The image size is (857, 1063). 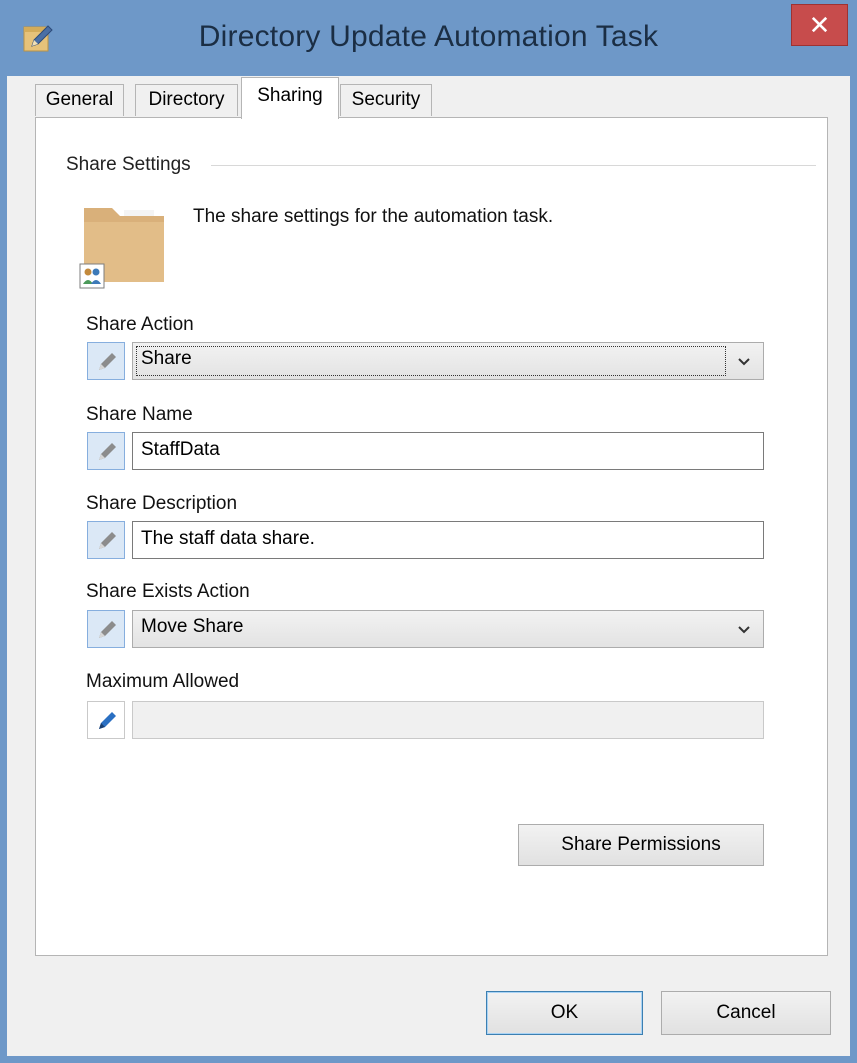 What do you see at coordinates (513, 165) in the screenshot?
I see `group-divider` at bounding box center [513, 165].